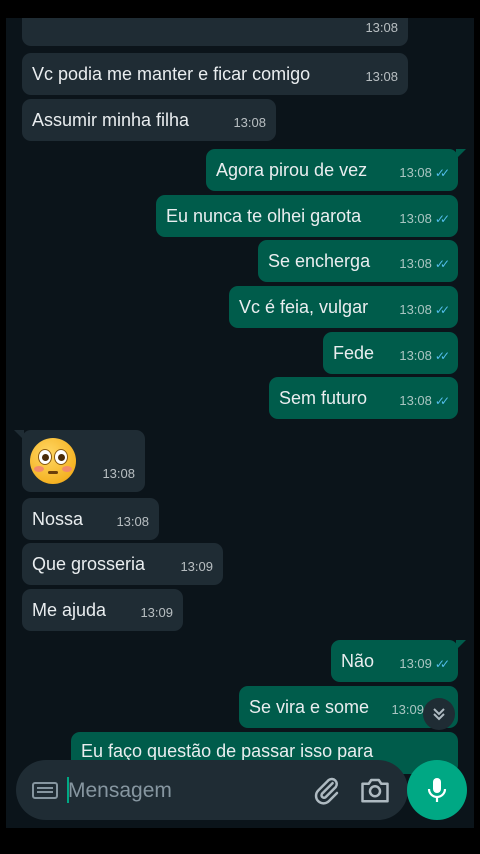 Image resolution: width=480 pixels, height=854 pixels. I want to click on message-outgoing: Vc é feia, vulgar 13:08 ✓✓, so click(343, 307).